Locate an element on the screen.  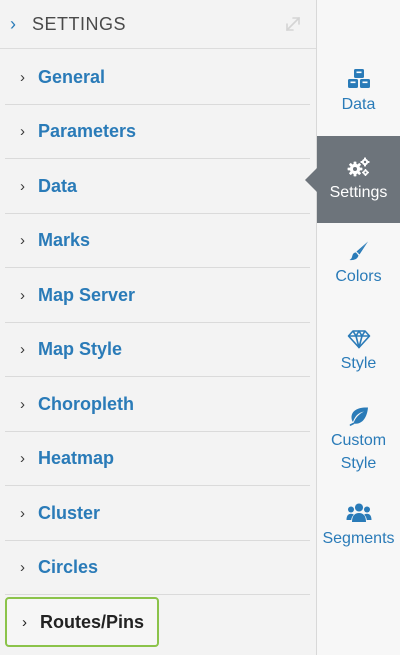
tab-style: Style is located at coordinates (358, 352).